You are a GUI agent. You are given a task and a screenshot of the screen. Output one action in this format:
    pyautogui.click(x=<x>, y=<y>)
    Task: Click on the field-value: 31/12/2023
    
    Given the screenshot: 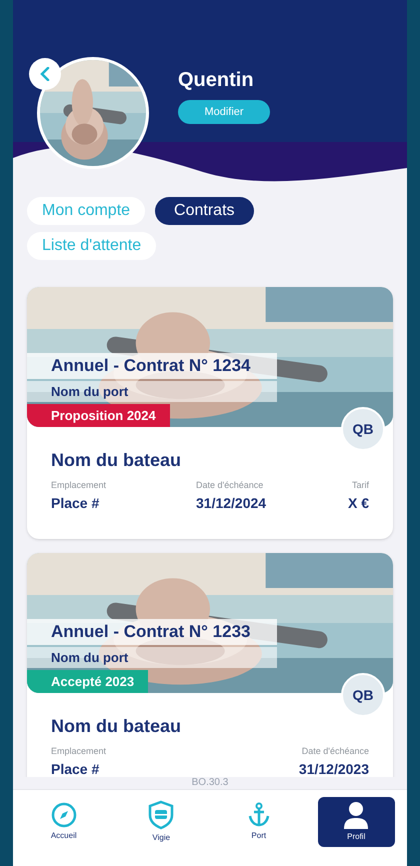 What is the action you would take?
    pyautogui.click(x=333, y=768)
    